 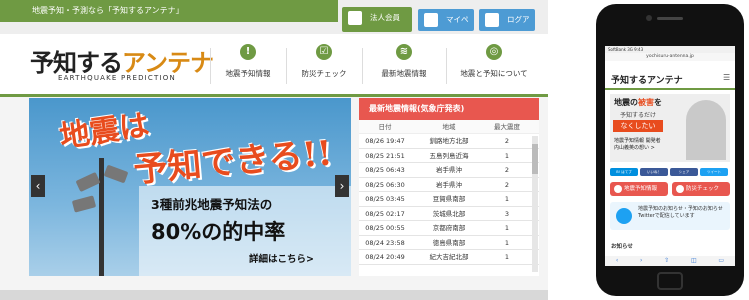 What do you see at coordinates (649, 18) in the screenshot?
I see `camera-icon` at bounding box center [649, 18].